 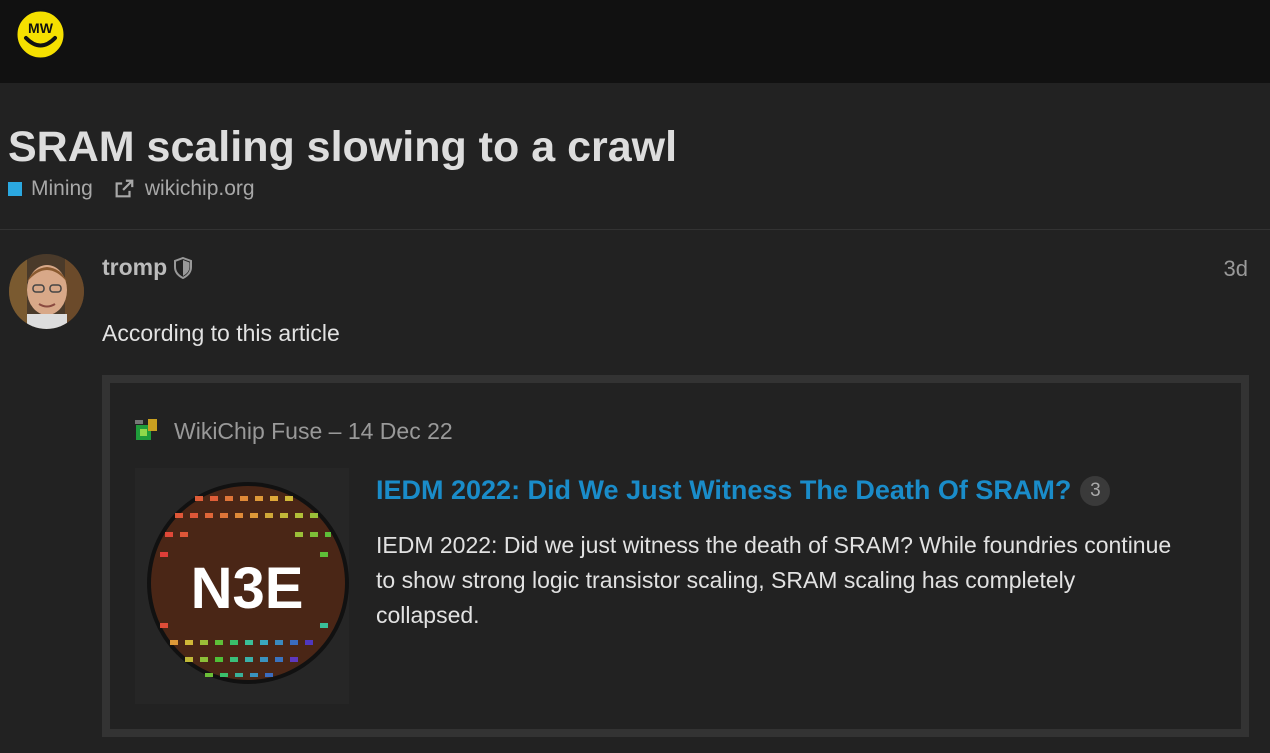 What do you see at coordinates (200, 189) in the screenshot?
I see `topic-link-domain: wikichip.org` at bounding box center [200, 189].